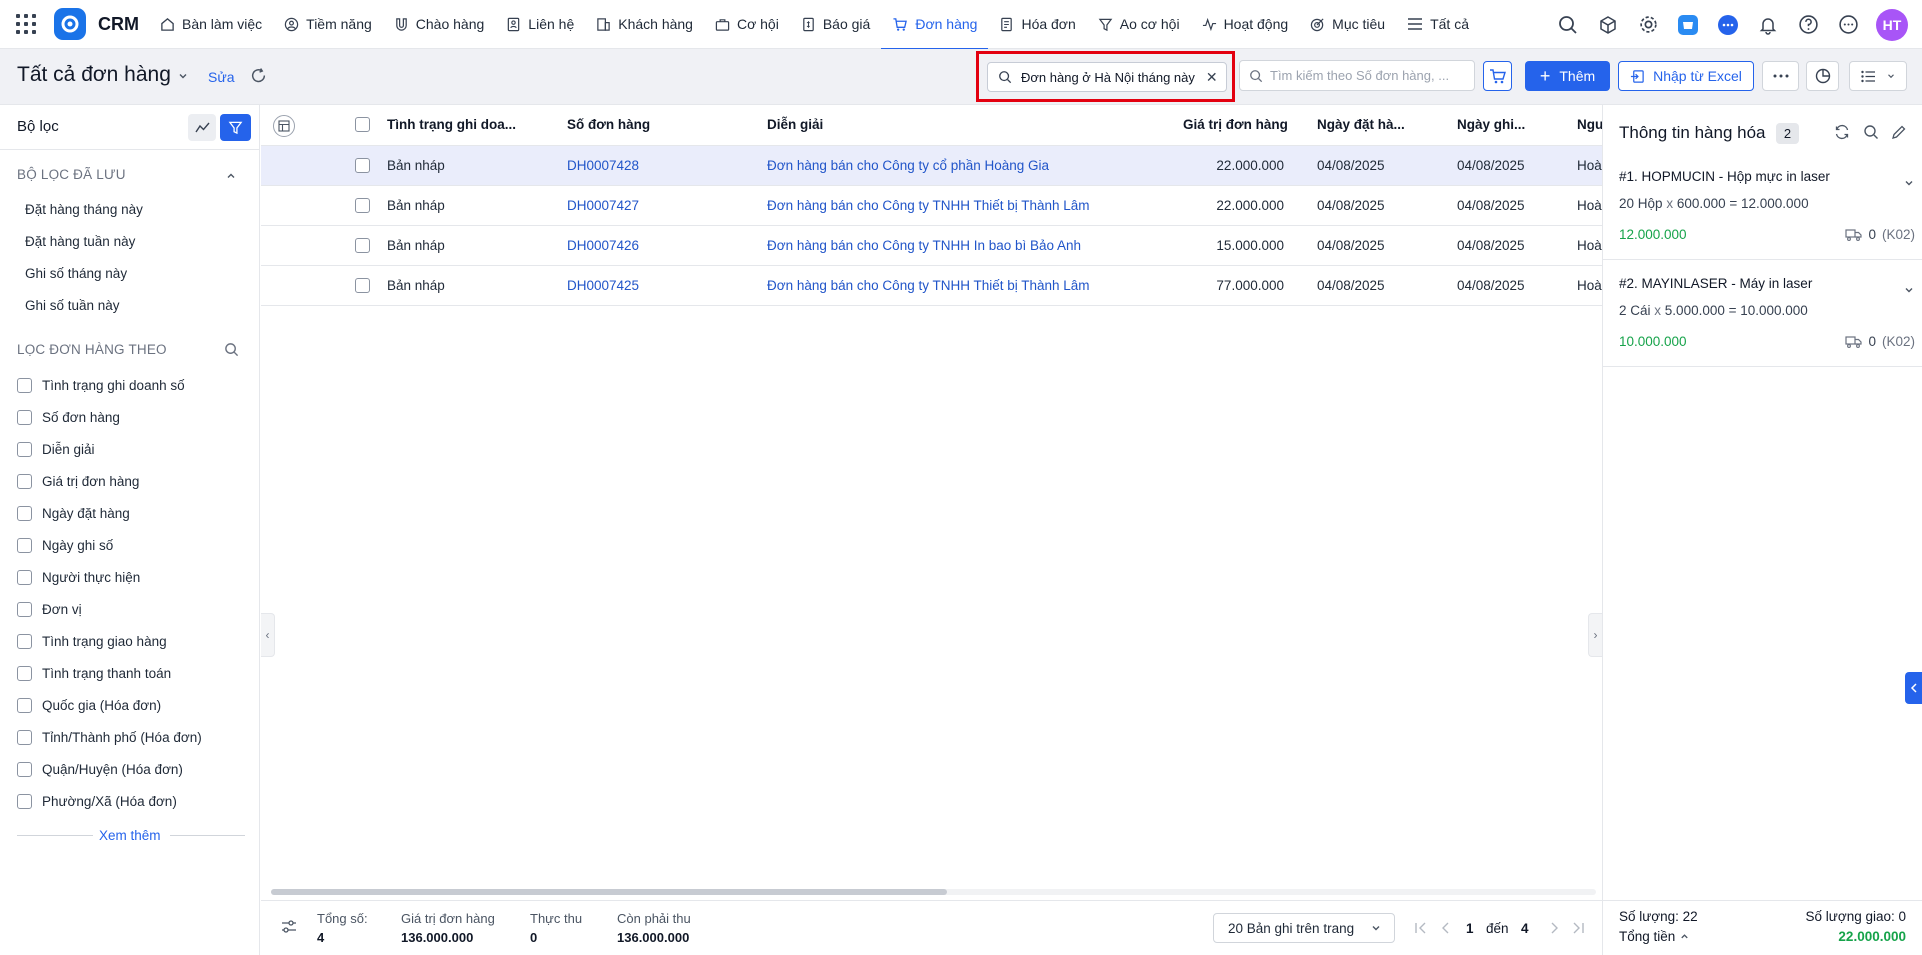 The height and width of the screenshot is (955, 1922). I want to click on filter-field: Giá trị đơn hàng, so click(78, 481).